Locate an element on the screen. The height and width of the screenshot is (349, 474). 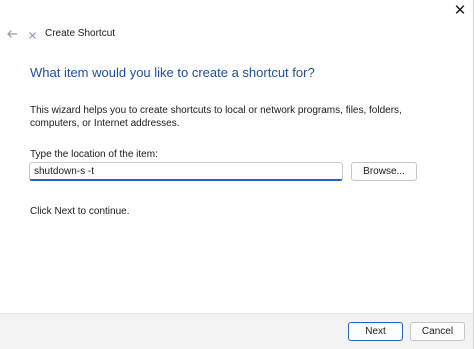
location-input is located at coordinates (186, 171).